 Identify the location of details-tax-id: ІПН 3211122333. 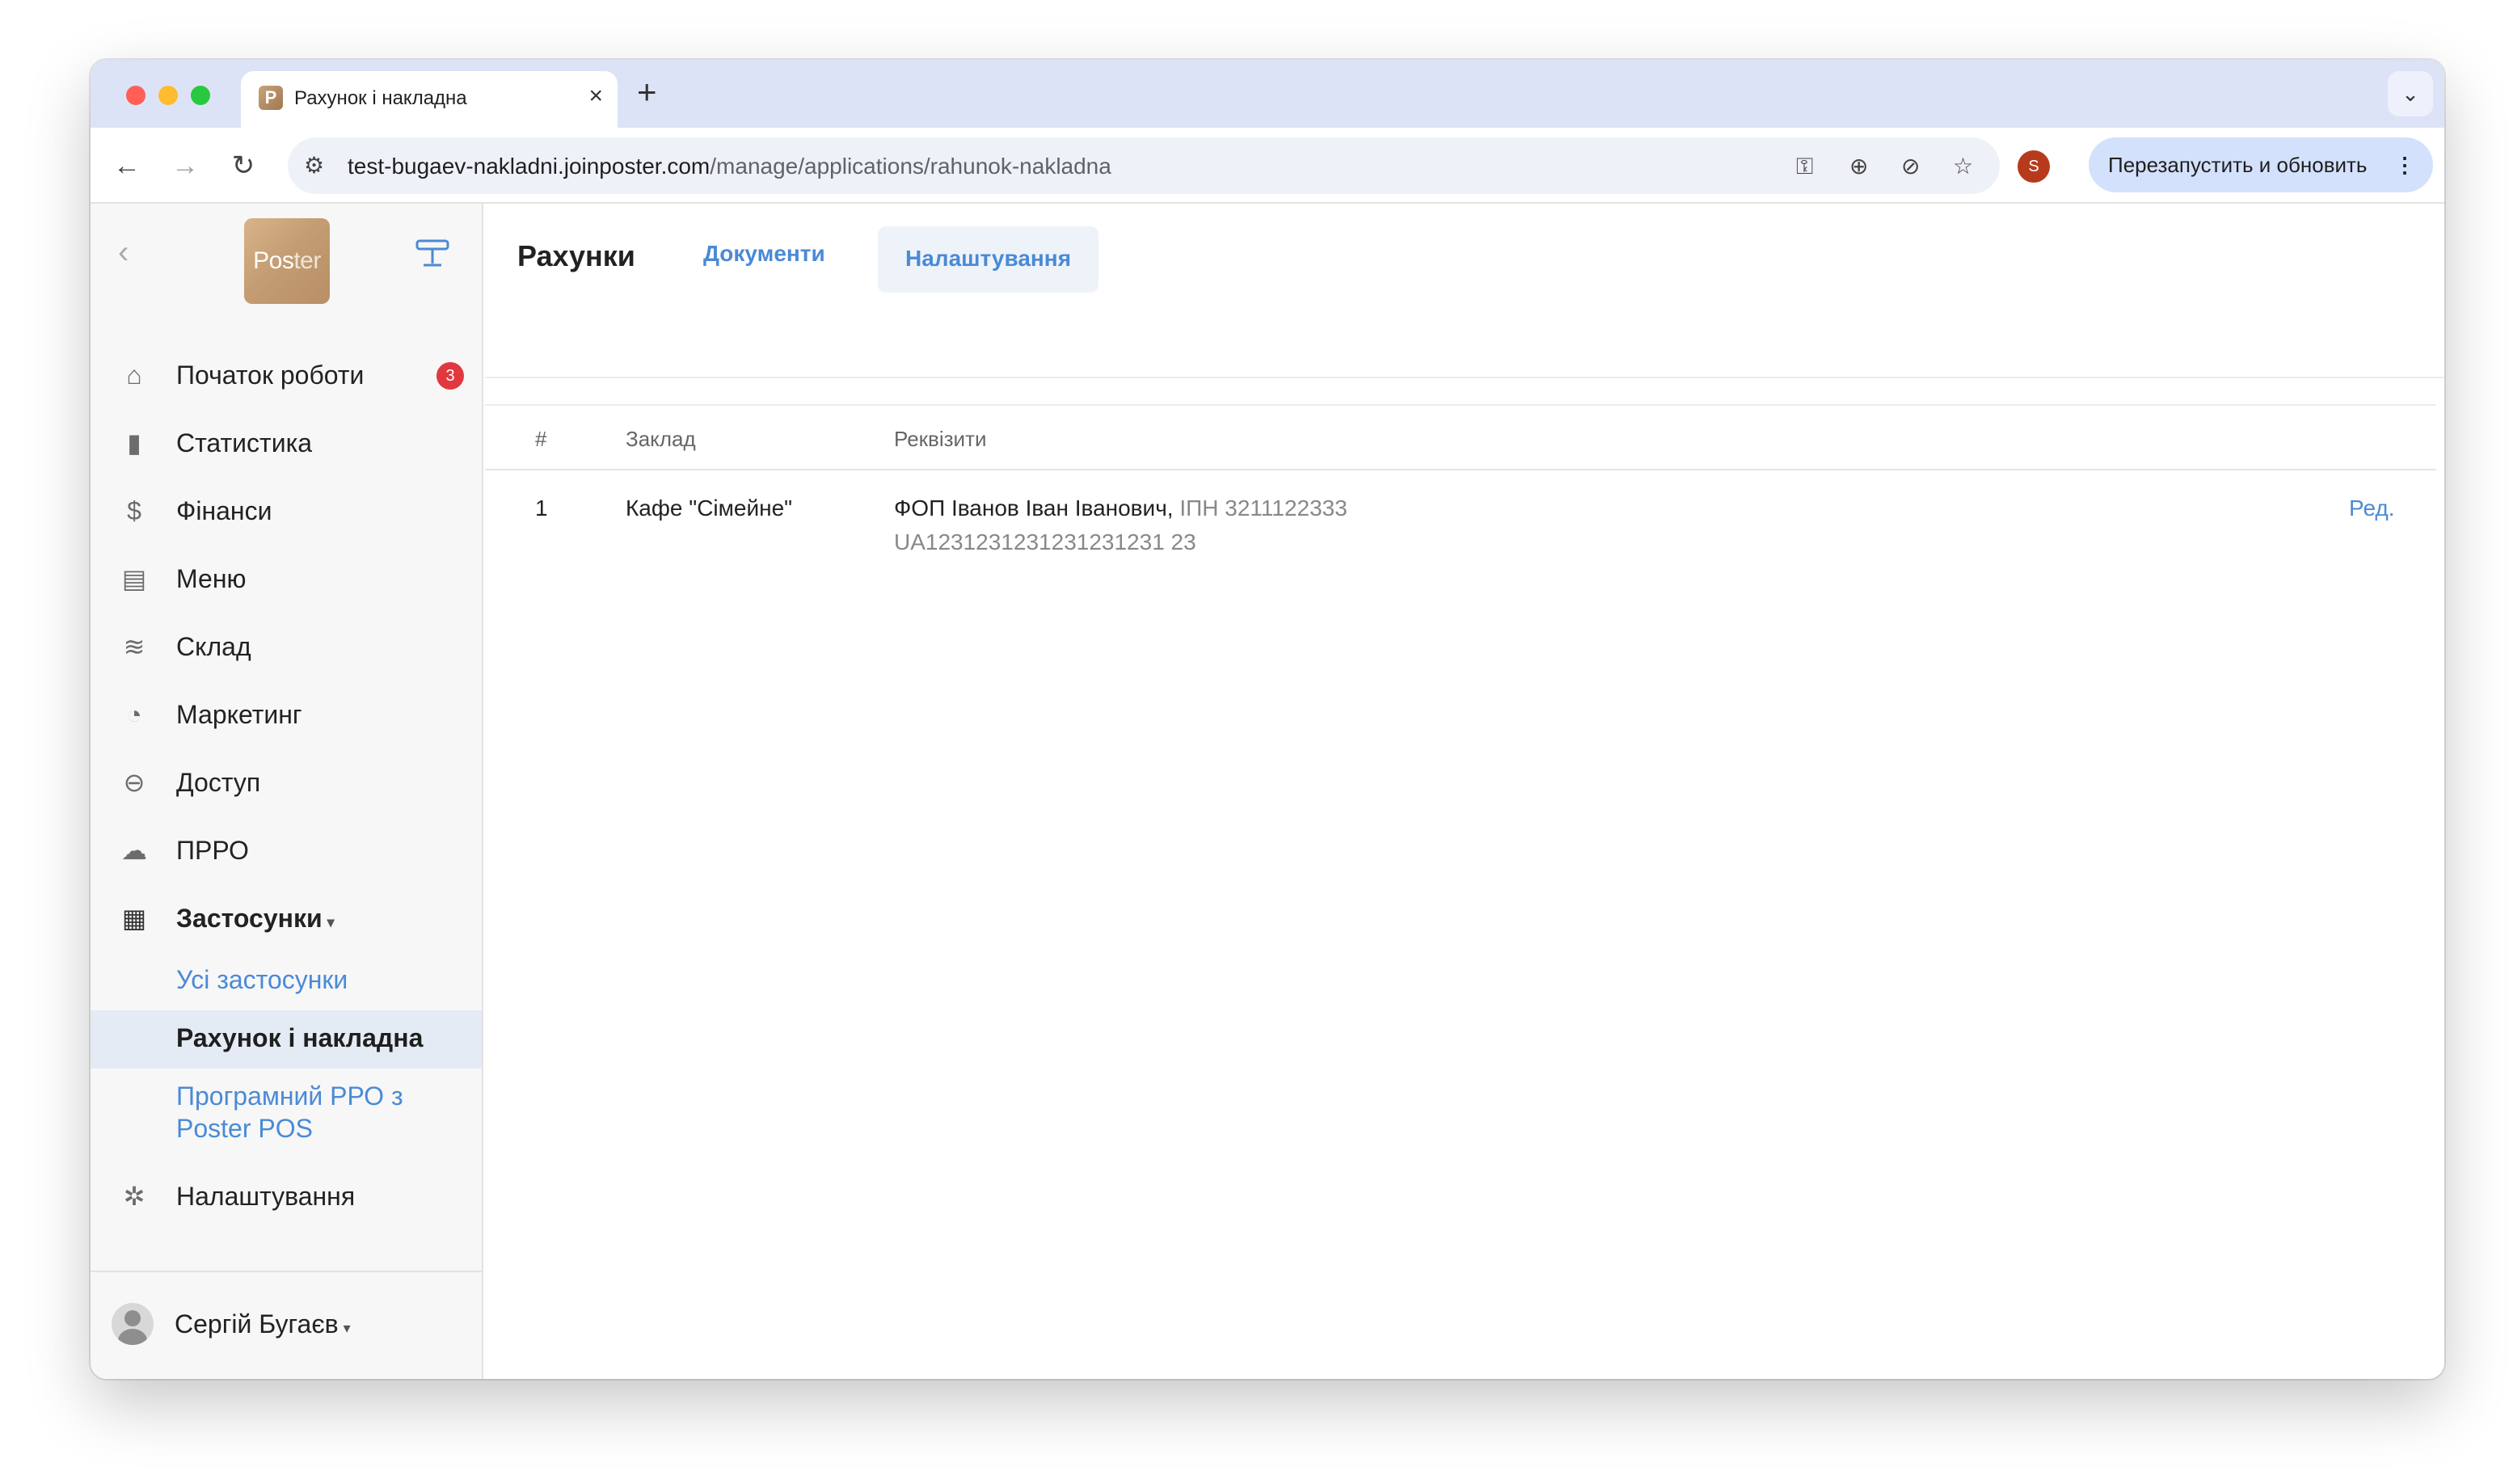
(1263, 508).